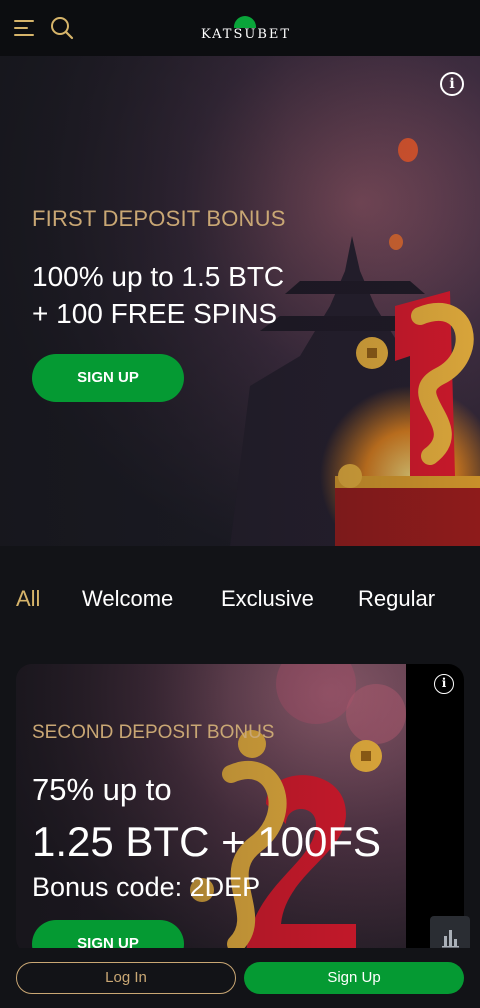  I want to click on tab-exclusive: Exclusive, so click(267, 599).